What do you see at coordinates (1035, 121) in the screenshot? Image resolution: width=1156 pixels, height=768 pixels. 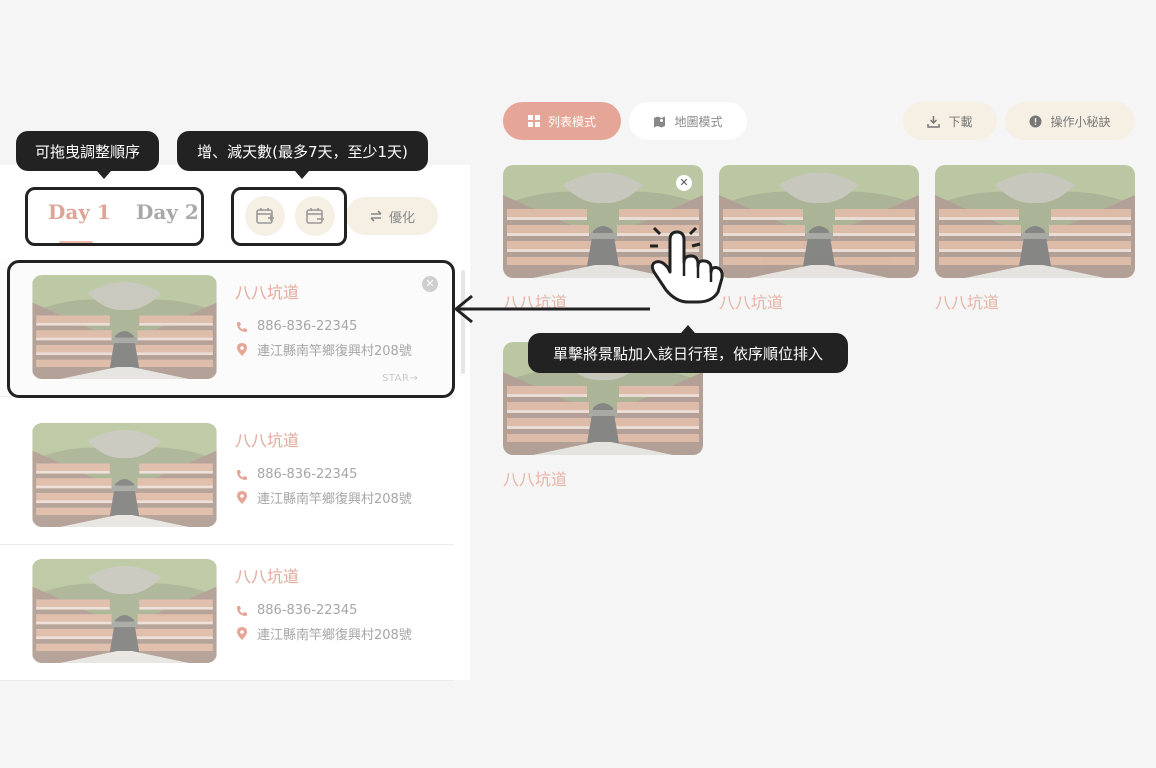 I see `info-icon` at bounding box center [1035, 121].